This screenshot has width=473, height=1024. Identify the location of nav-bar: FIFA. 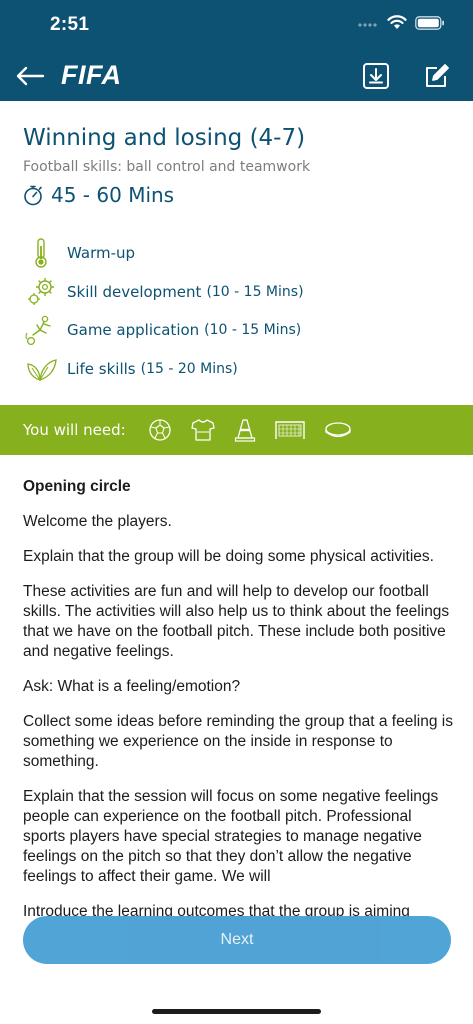
(236, 76).